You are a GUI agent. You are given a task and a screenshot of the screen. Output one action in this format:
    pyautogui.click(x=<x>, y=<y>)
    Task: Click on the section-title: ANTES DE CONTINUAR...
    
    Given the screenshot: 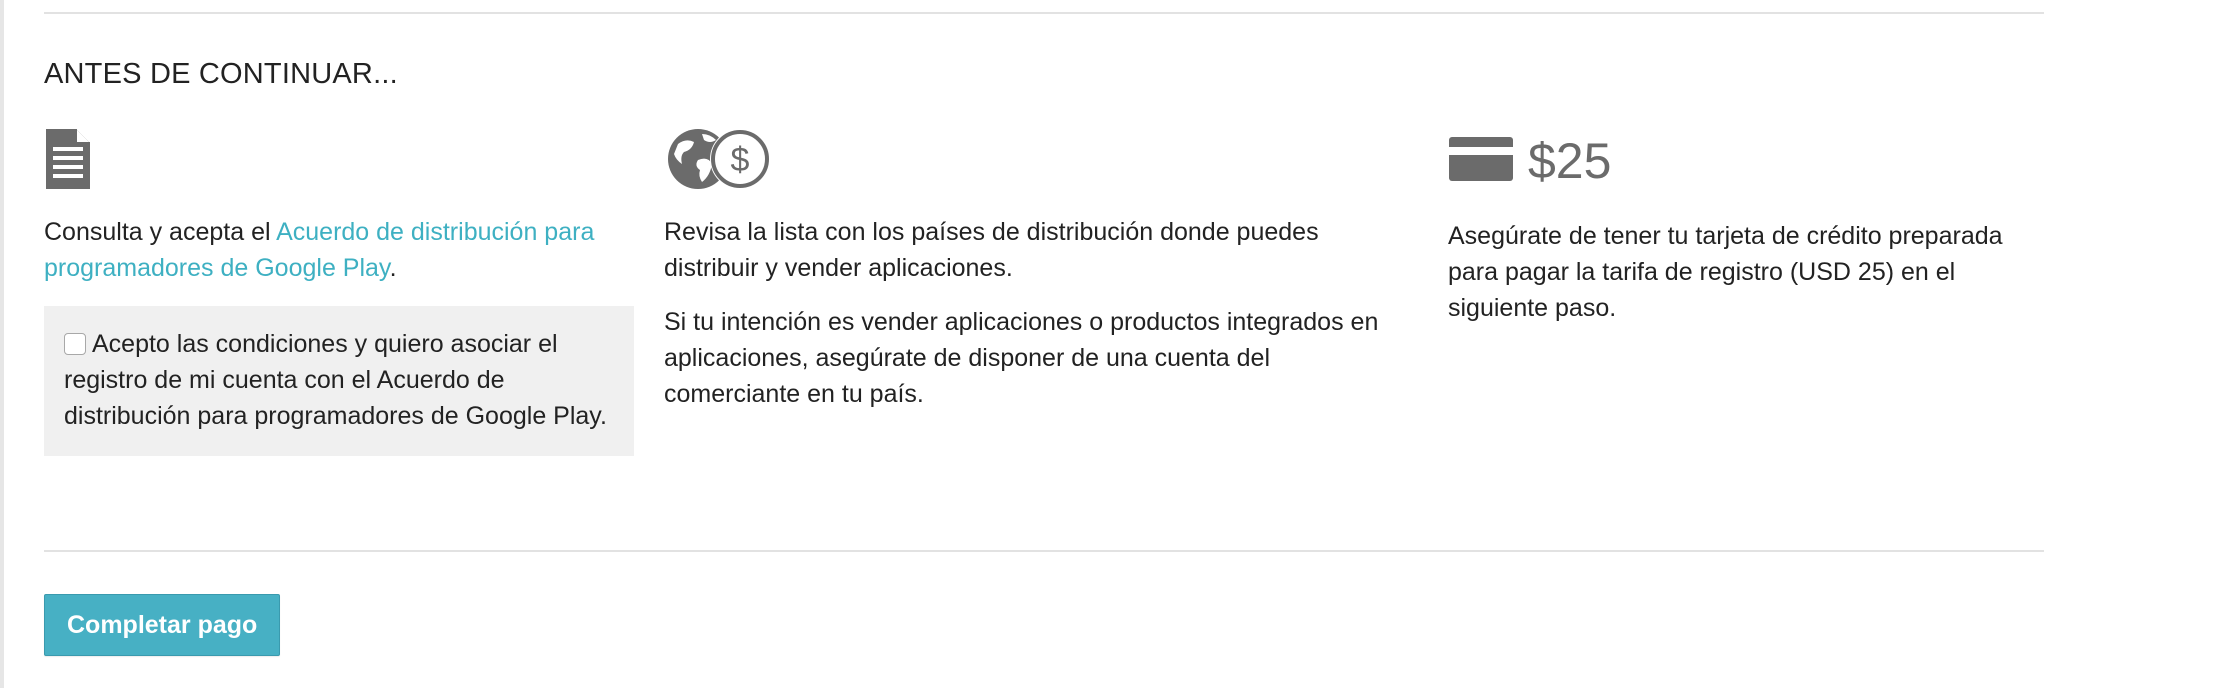 What is the action you would take?
    pyautogui.click(x=221, y=74)
    